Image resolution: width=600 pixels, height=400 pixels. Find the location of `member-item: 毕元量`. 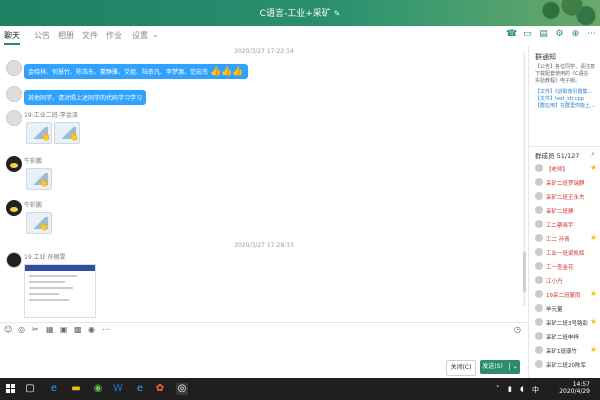

member-item: 毕元量 is located at coordinates (567, 308).